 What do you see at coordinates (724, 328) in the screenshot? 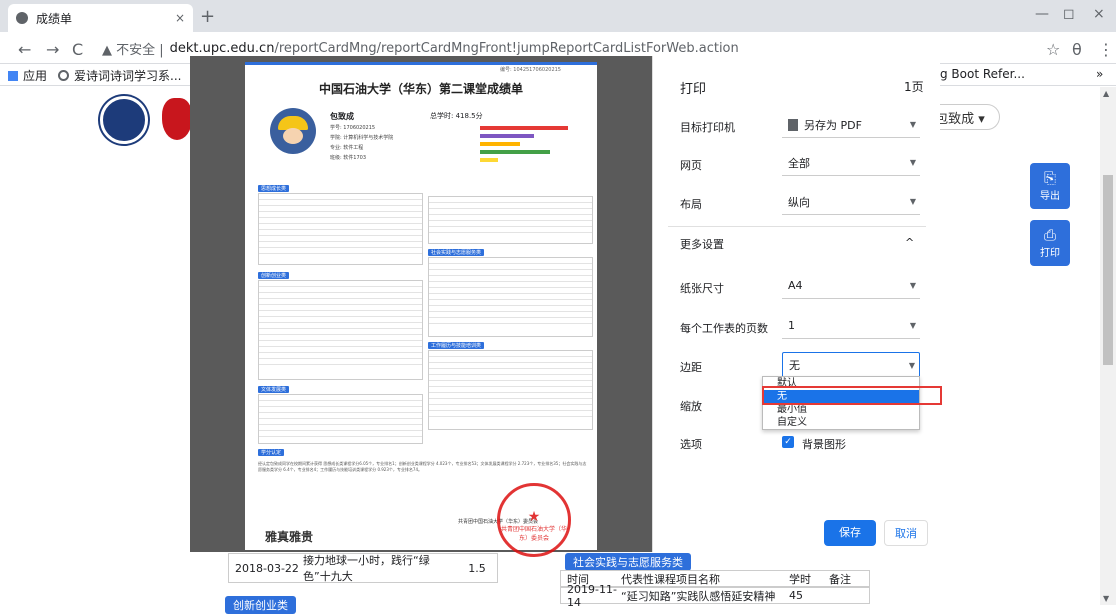
I see `pages-per-sheet-label: 每个工作表的页数` at bounding box center [724, 328].